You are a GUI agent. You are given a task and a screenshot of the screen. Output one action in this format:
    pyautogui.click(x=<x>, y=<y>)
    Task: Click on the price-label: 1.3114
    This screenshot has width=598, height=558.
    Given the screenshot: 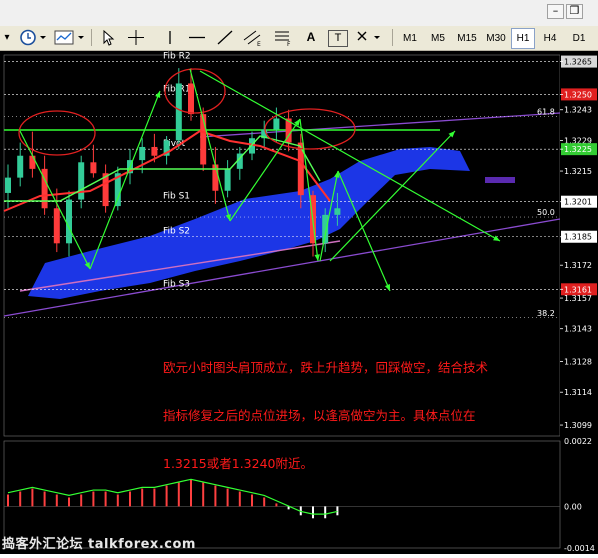 What is the action you would take?
    pyautogui.click(x=578, y=392)
    